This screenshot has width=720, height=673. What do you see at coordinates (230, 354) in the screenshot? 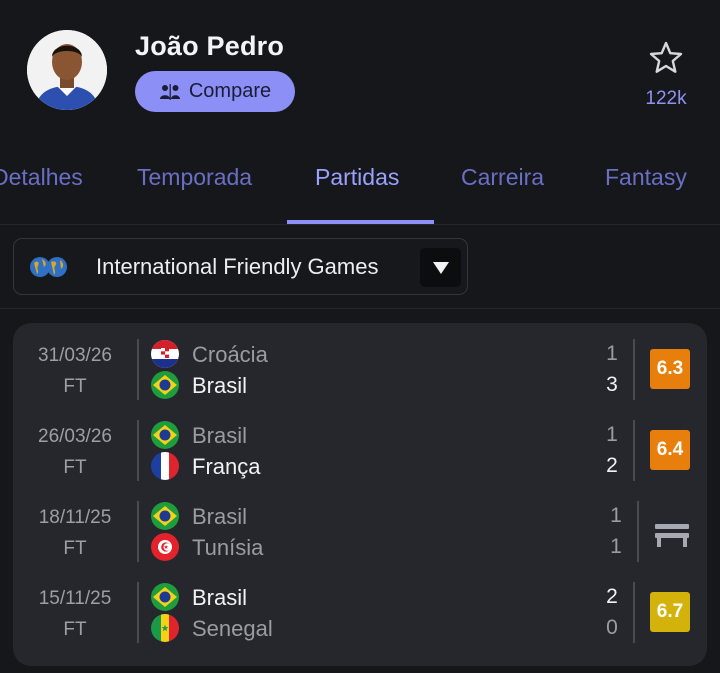
I see `home-team-name: Croácia` at bounding box center [230, 354].